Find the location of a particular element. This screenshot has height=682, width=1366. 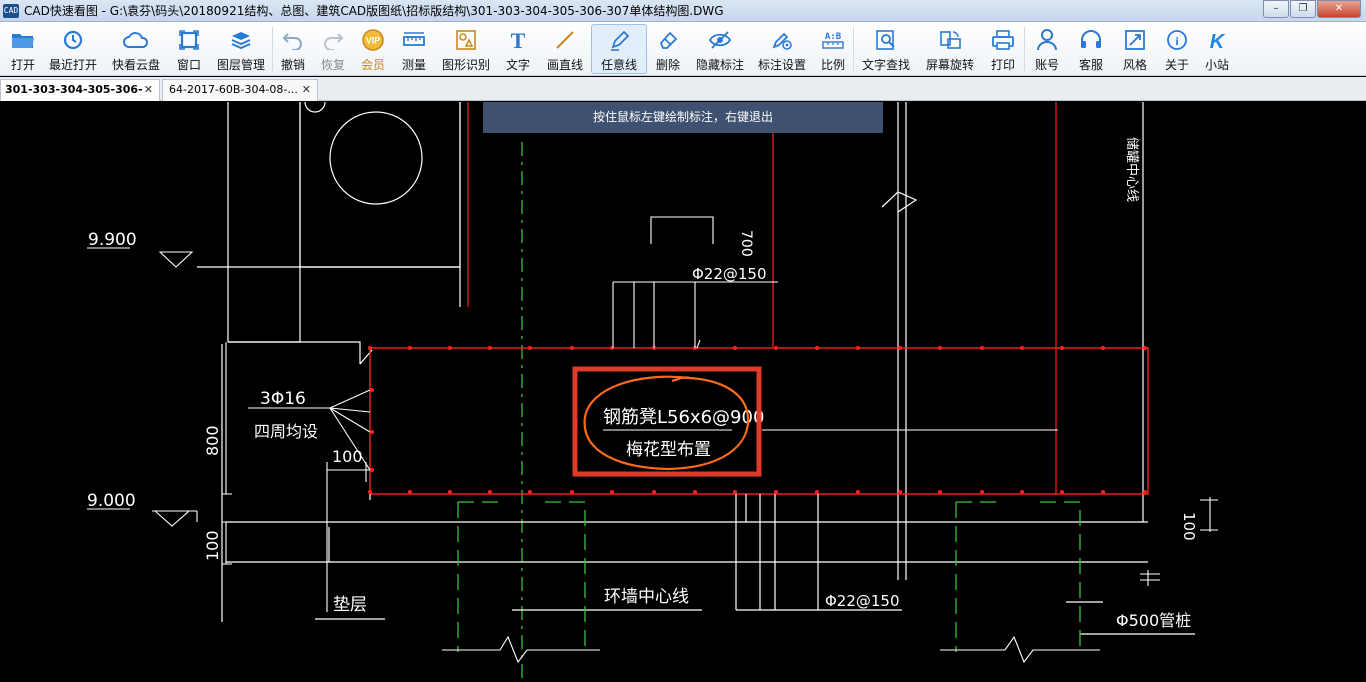

about-button: i 关于 is located at coordinates (1177, 49).